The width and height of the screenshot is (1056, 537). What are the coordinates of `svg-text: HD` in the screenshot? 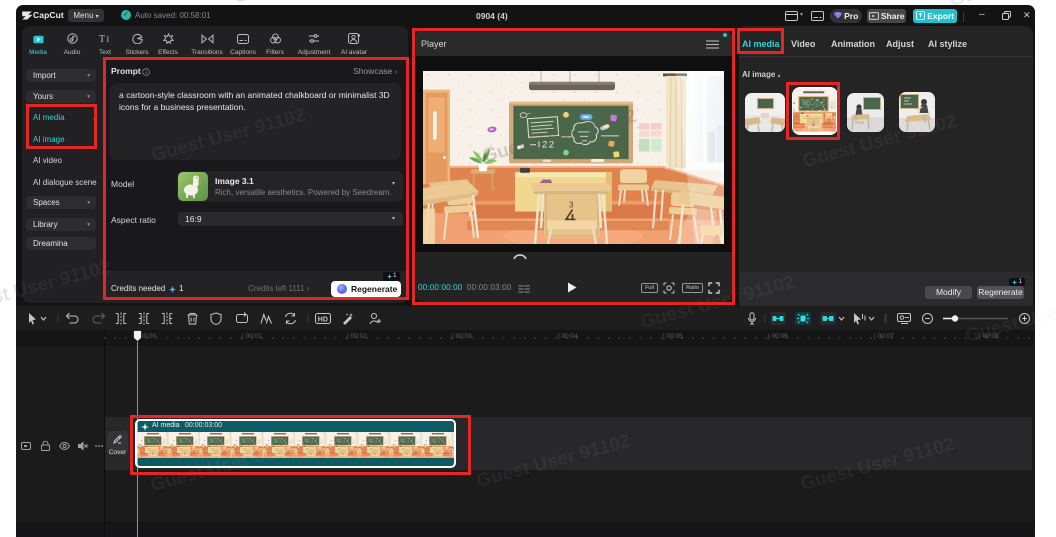 It's located at (323, 320).